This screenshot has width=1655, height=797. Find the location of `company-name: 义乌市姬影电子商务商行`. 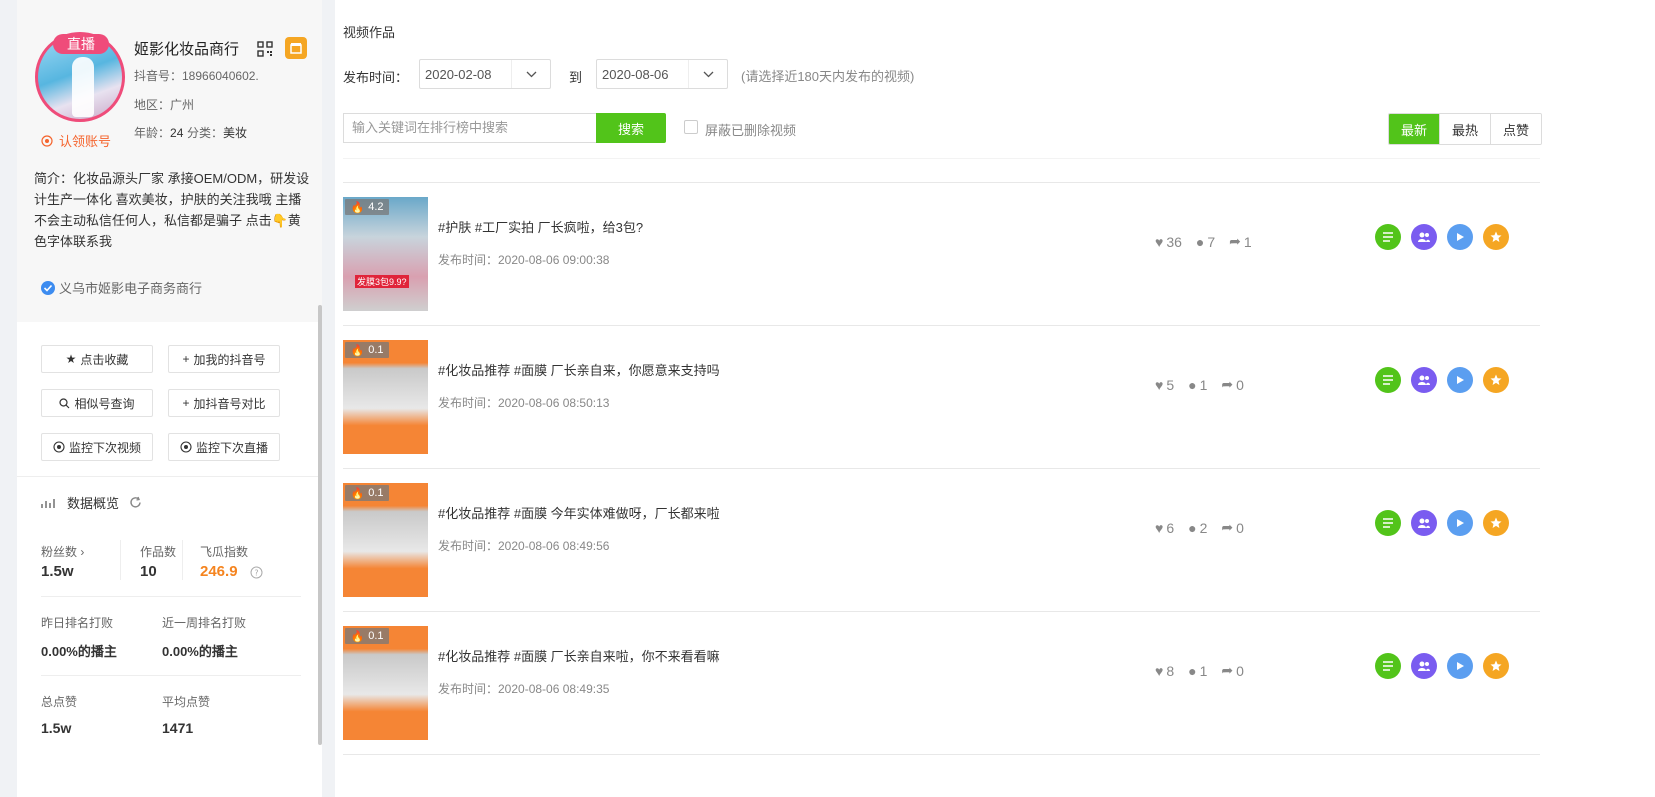

company-name: 义乌市姬影电子商务商行 is located at coordinates (131, 288).